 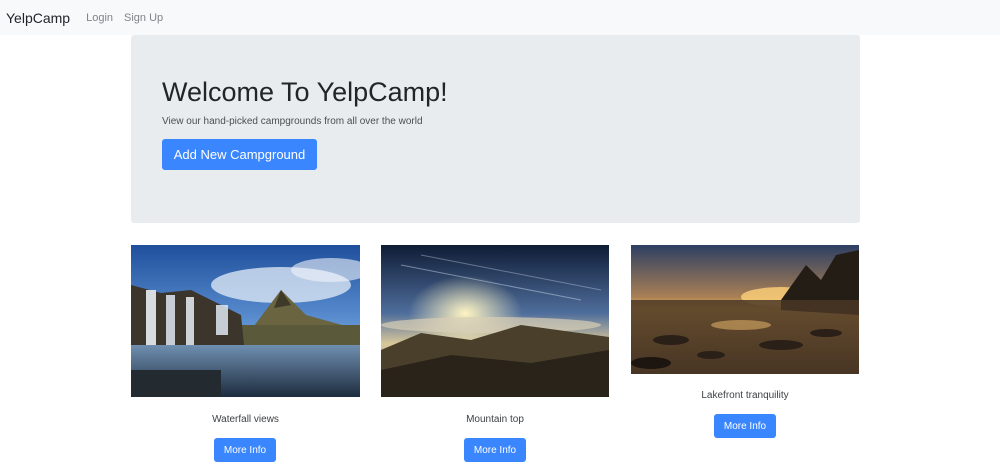 What do you see at coordinates (239, 154) in the screenshot?
I see `add-campground-button: Add New Campground` at bounding box center [239, 154].